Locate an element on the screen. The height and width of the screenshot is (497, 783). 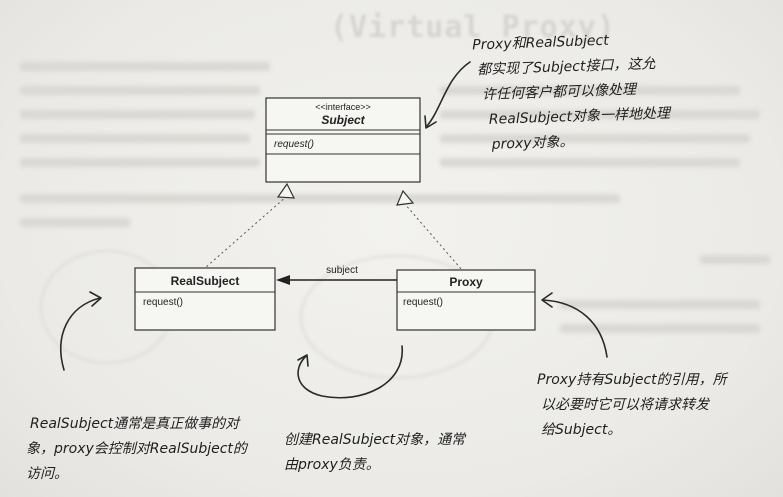
annotation-line: Proxy持有Subject的引用，所 is located at coordinates (632, 380).